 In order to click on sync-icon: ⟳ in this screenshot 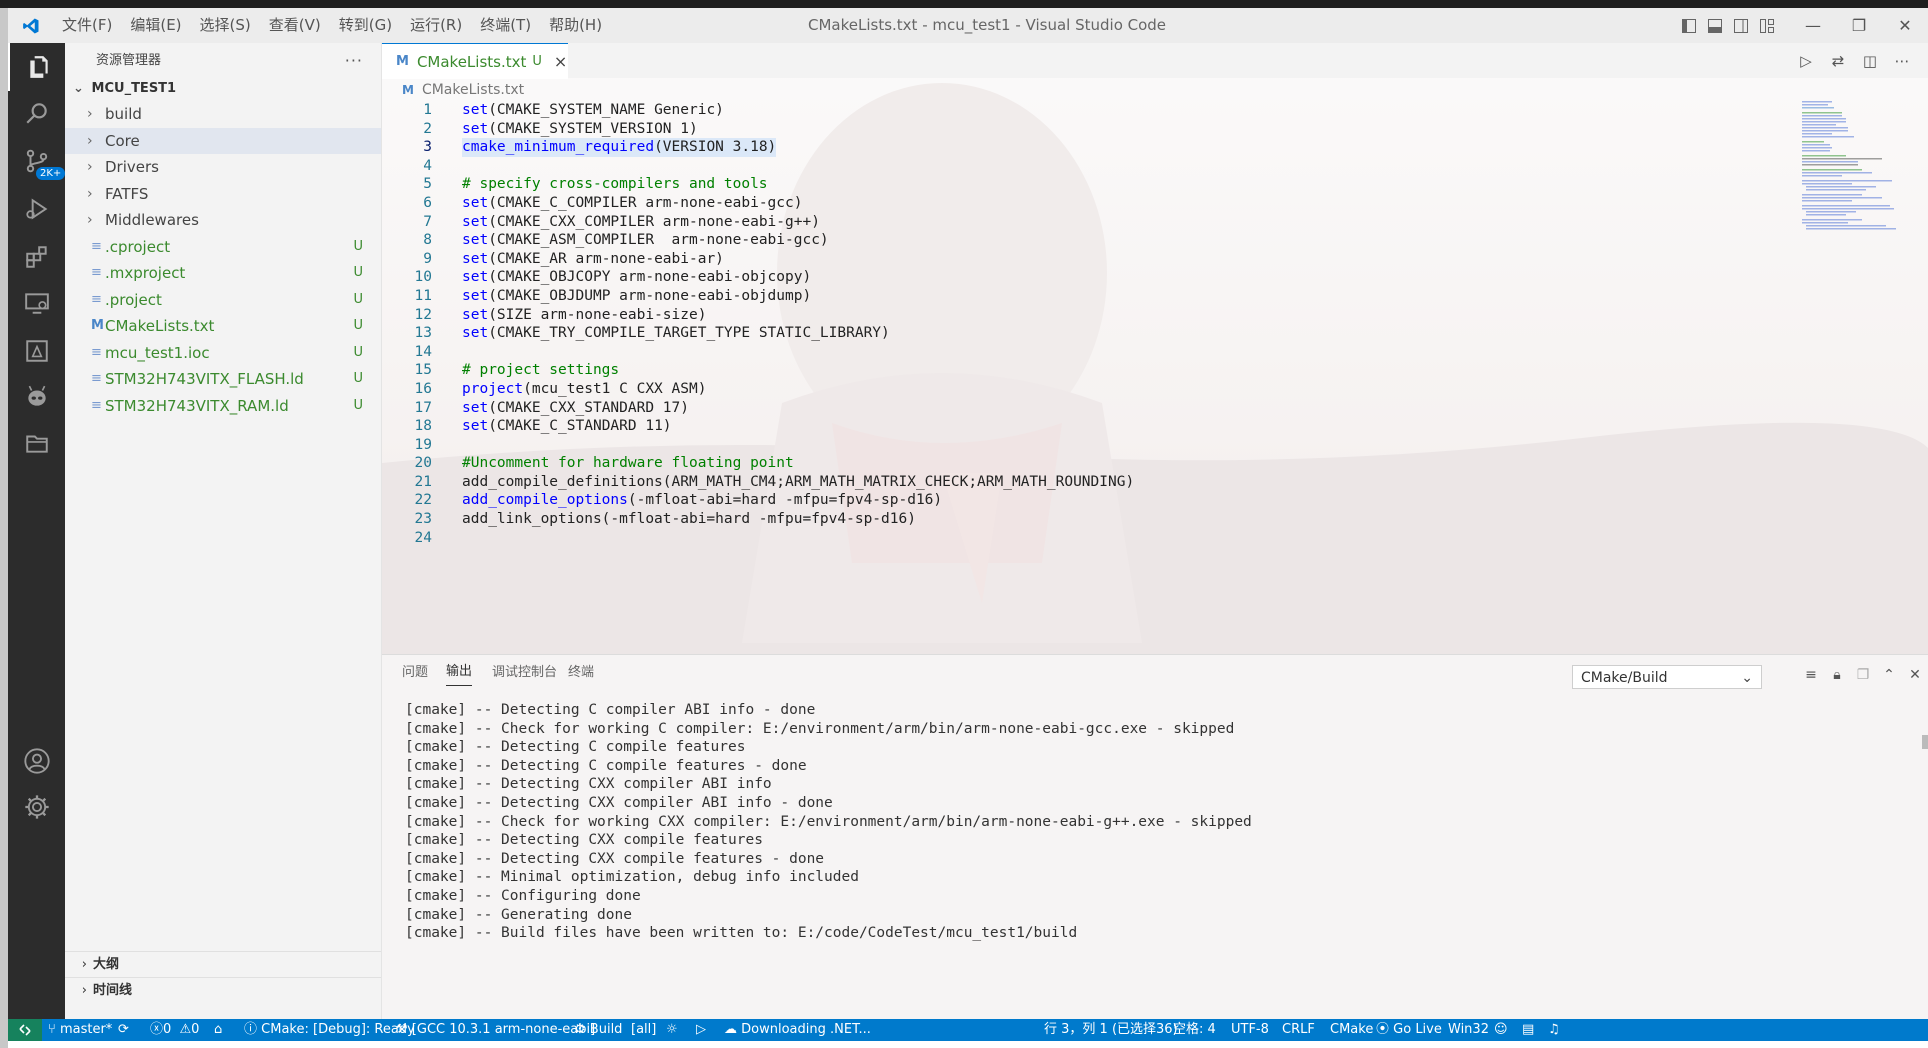, I will do `click(123, 1030)`.